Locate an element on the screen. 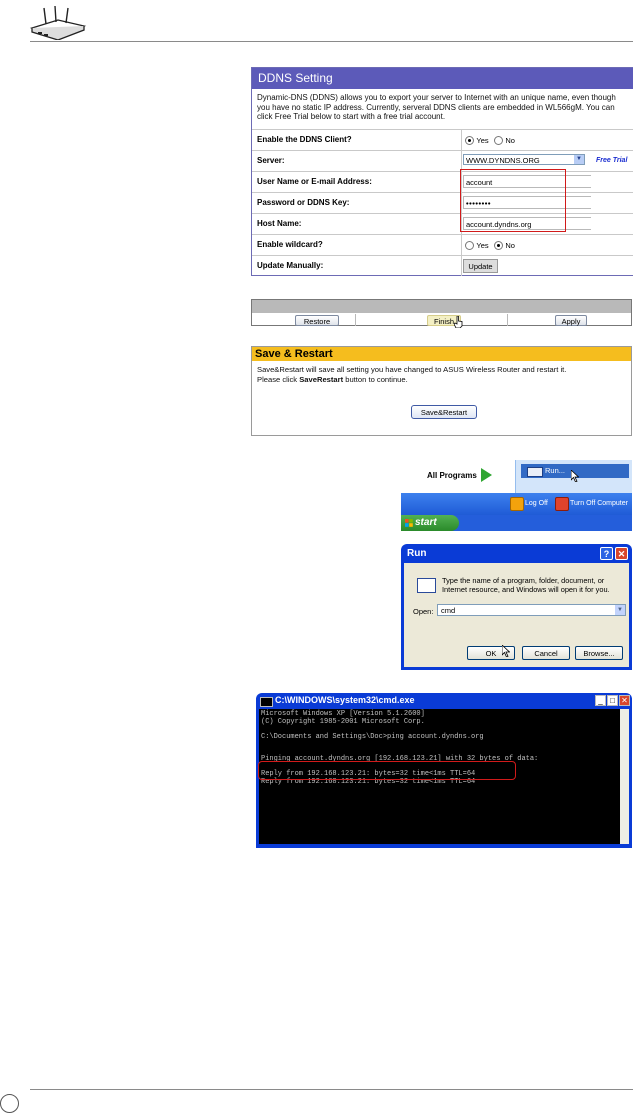  turn-off-button: Turn Off Computer is located at coordinates (599, 503).